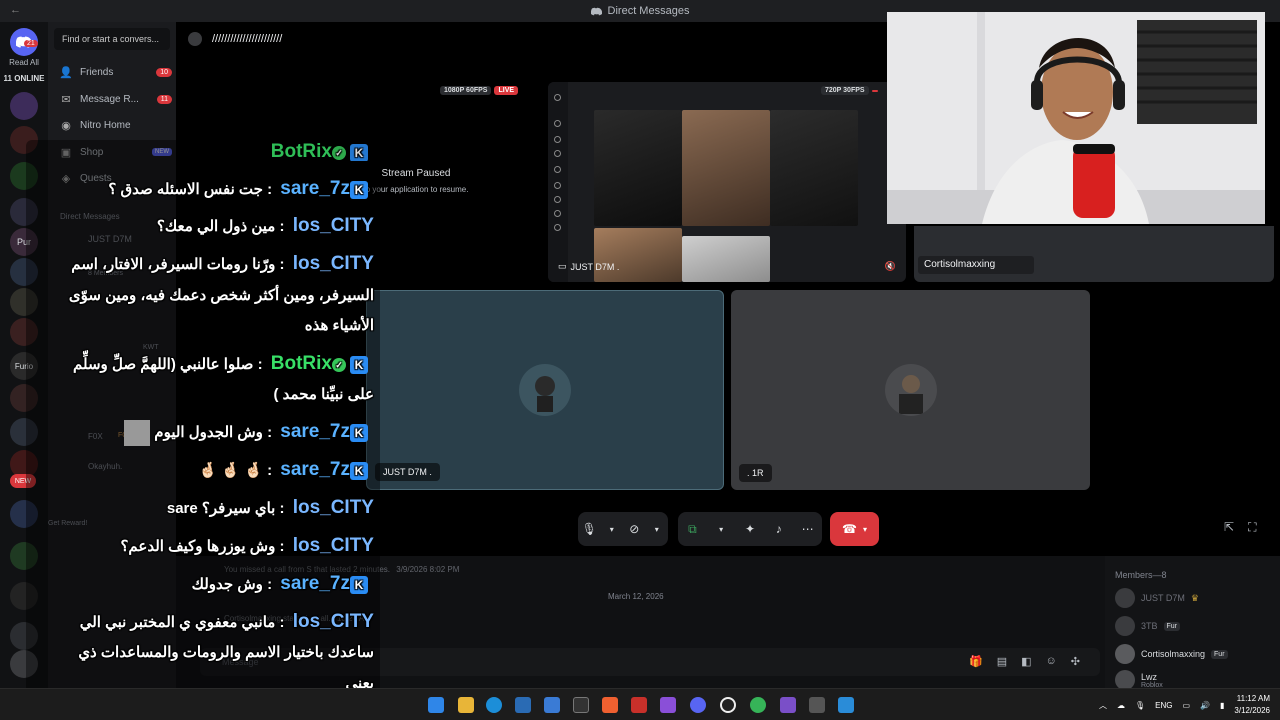 Image resolution: width=1280 pixels, height=720 pixels. Describe the element at coordinates (195, 39) in the screenshot. I see `group-avatar` at that location.